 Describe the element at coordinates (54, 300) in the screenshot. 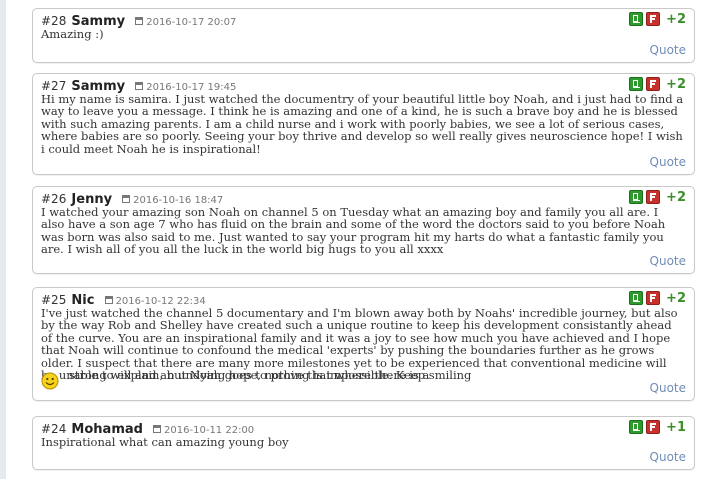

I see `comment-number: #25` at that location.